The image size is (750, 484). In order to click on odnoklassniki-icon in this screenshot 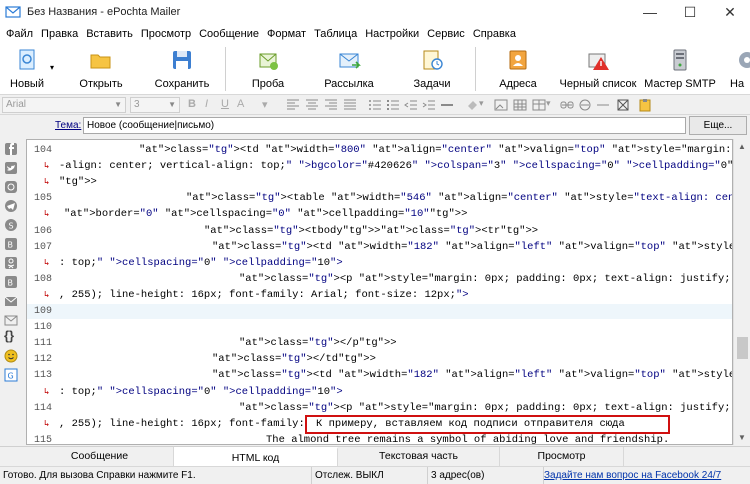, I will do `click(11, 263)`.